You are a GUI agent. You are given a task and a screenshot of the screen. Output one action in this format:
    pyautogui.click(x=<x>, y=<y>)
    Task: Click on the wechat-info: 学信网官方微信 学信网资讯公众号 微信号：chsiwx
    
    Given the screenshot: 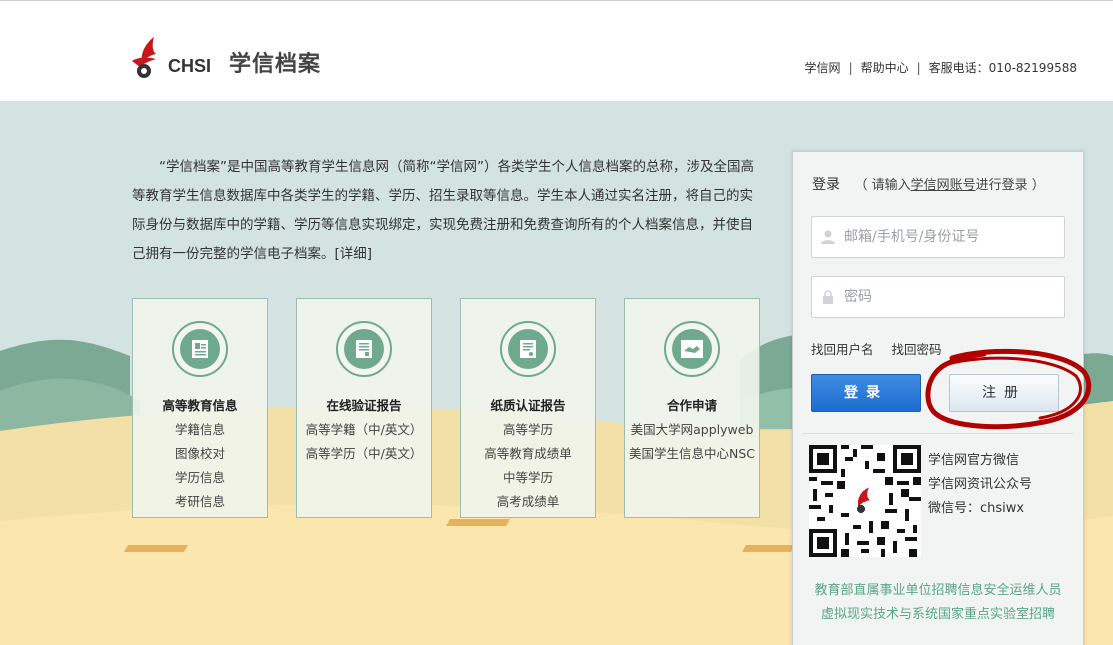 What is the action you would take?
    pyautogui.click(x=980, y=485)
    